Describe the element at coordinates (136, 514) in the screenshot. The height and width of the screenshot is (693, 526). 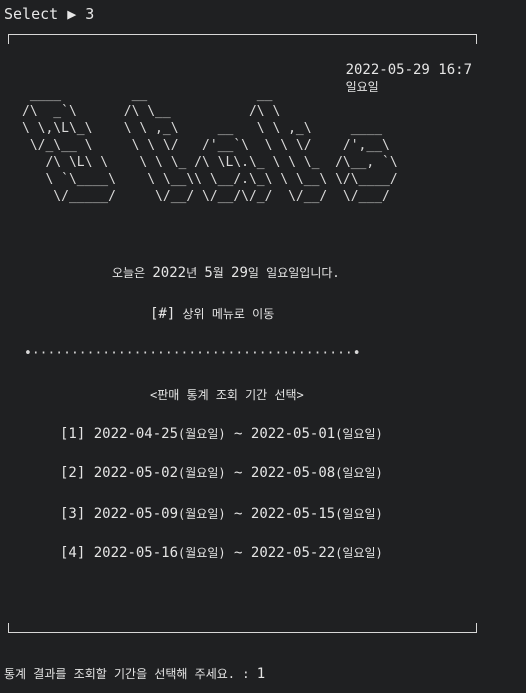
I see `period-start: 2022-05-09` at that location.